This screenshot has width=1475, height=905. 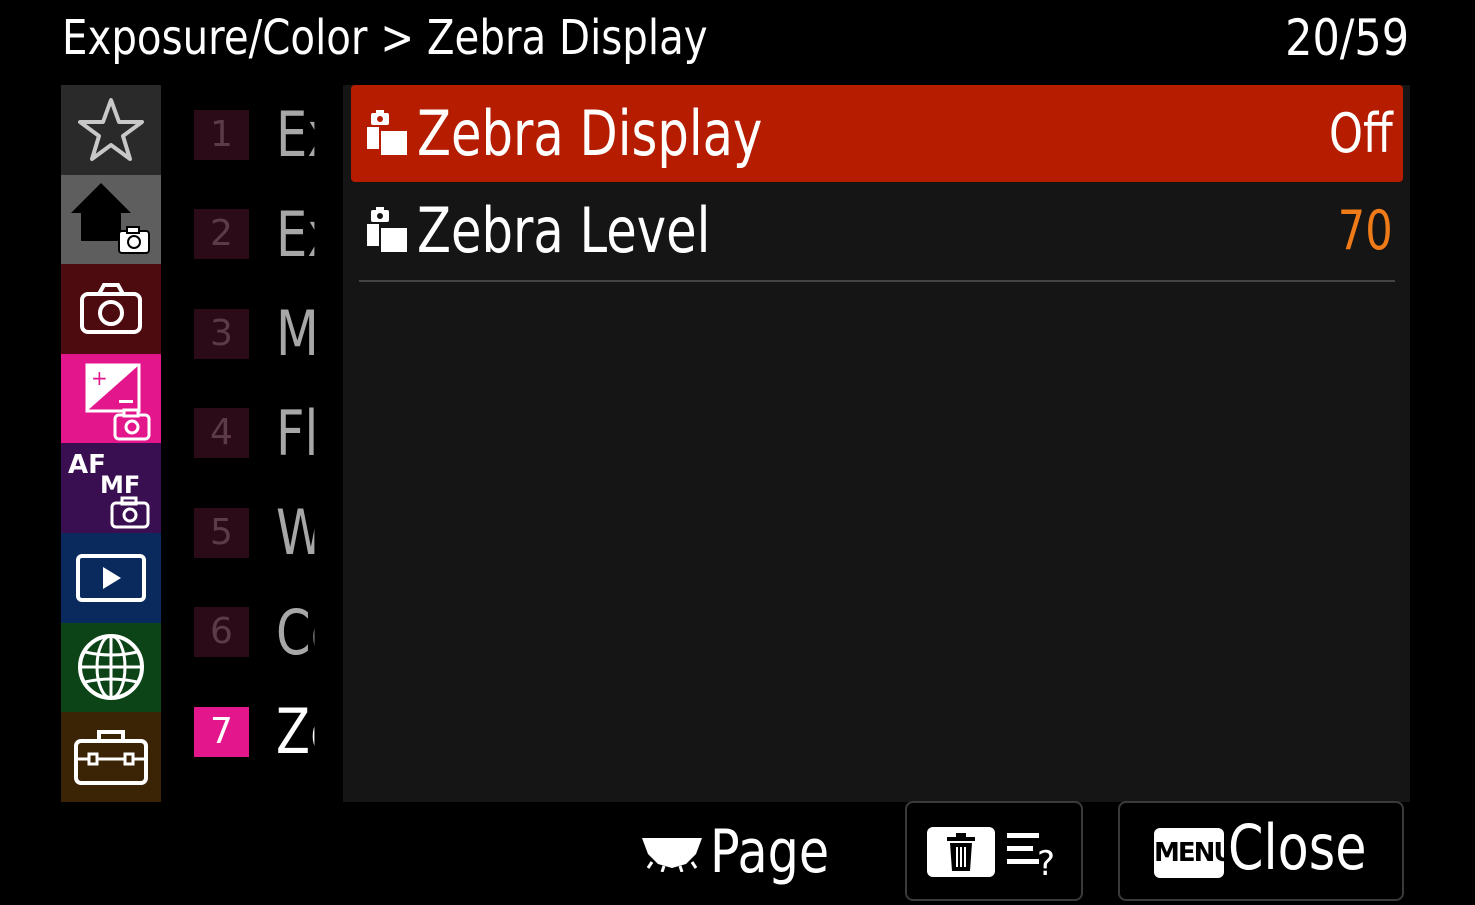 What do you see at coordinates (877, 281) in the screenshot?
I see `row-divider` at bounding box center [877, 281].